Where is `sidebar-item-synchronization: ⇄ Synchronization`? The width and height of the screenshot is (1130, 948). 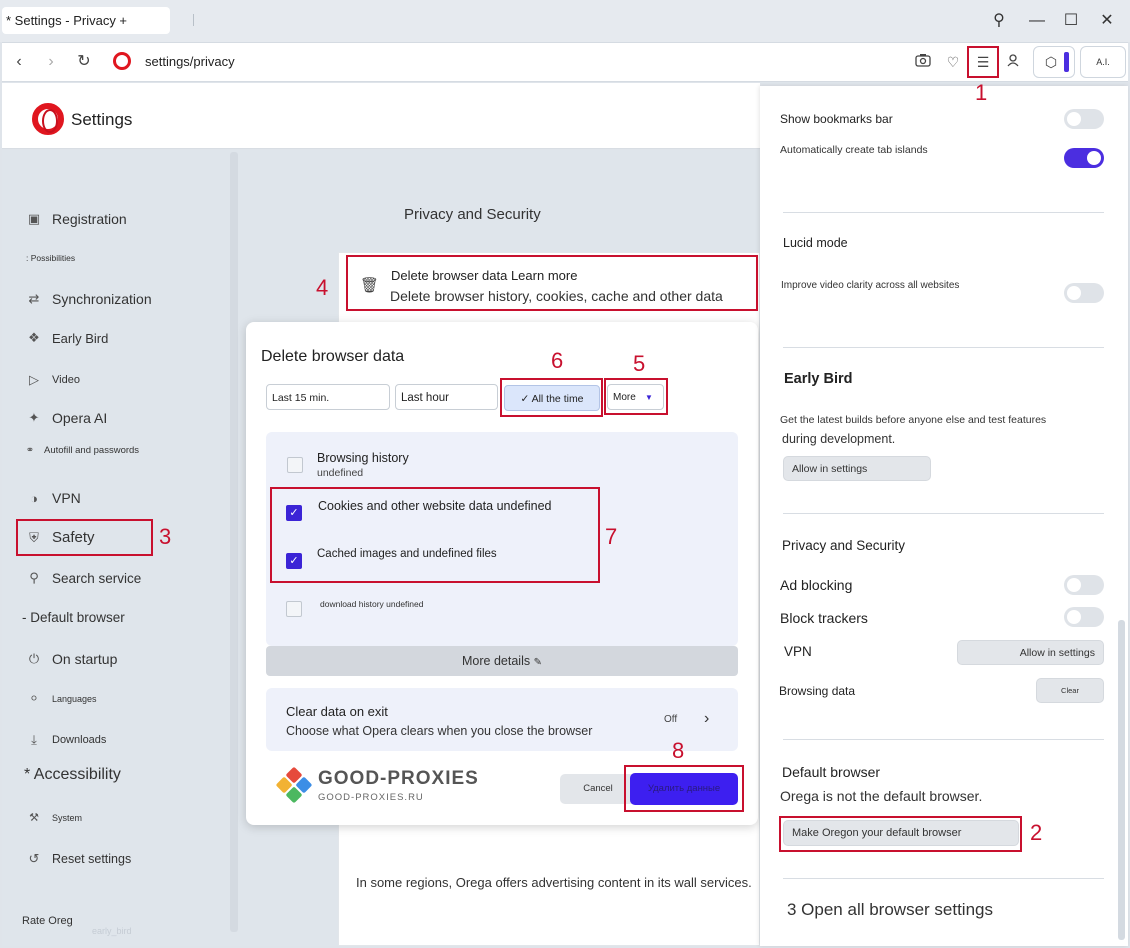 sidebar-item-synchronization: ⇄ Synchronization is located at coordinates (89, 299).